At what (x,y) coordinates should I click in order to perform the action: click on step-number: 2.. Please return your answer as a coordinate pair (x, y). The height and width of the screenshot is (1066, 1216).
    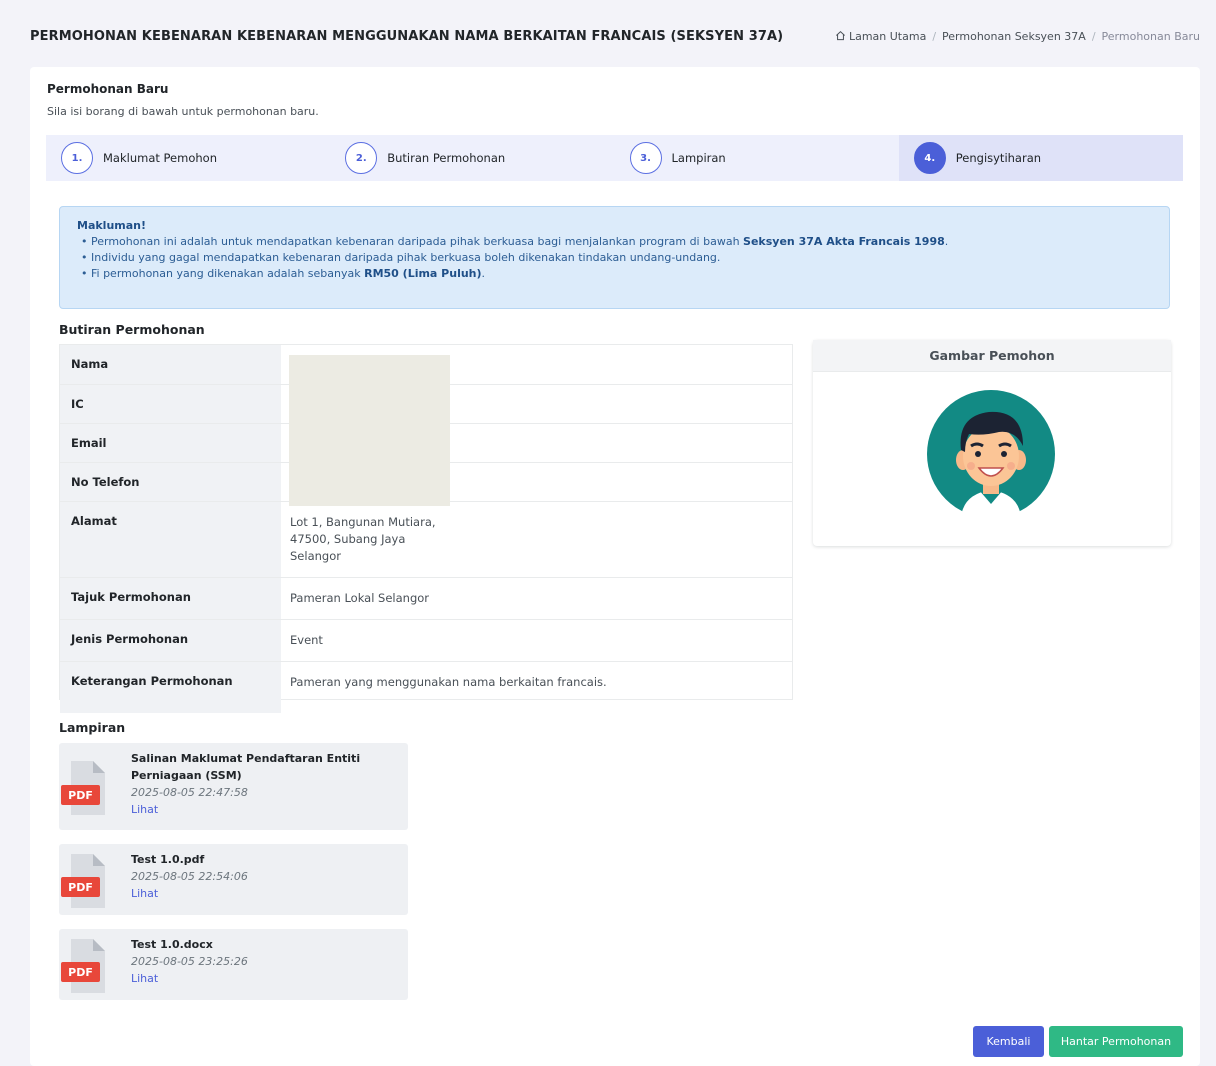
    Looking at the image, I should click on (361, 158).